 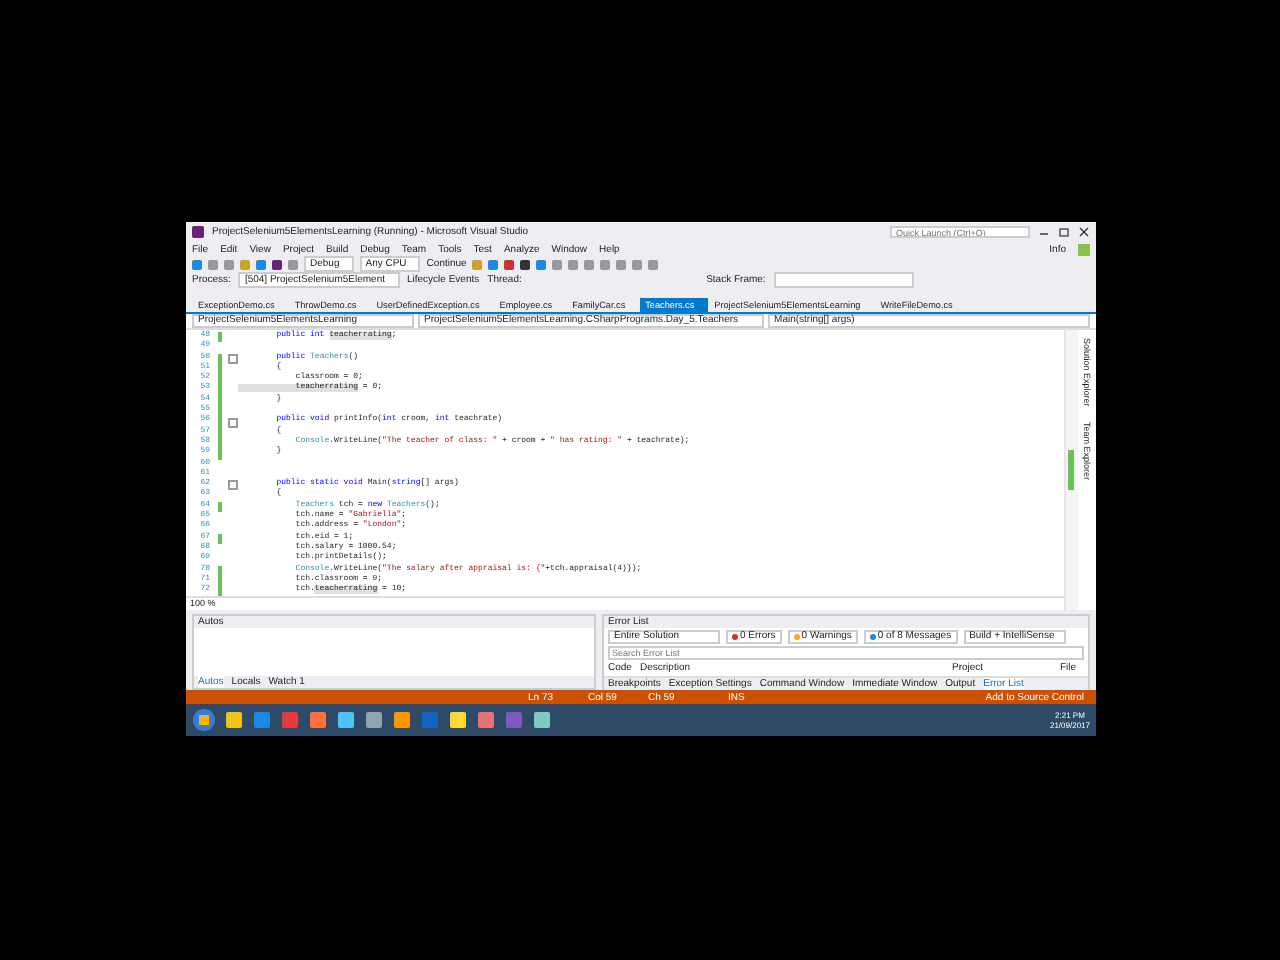 What do you see at coordinates (1084, 232) in the screenshot?
I see `close-icon` at bounding box center [1084, 232].